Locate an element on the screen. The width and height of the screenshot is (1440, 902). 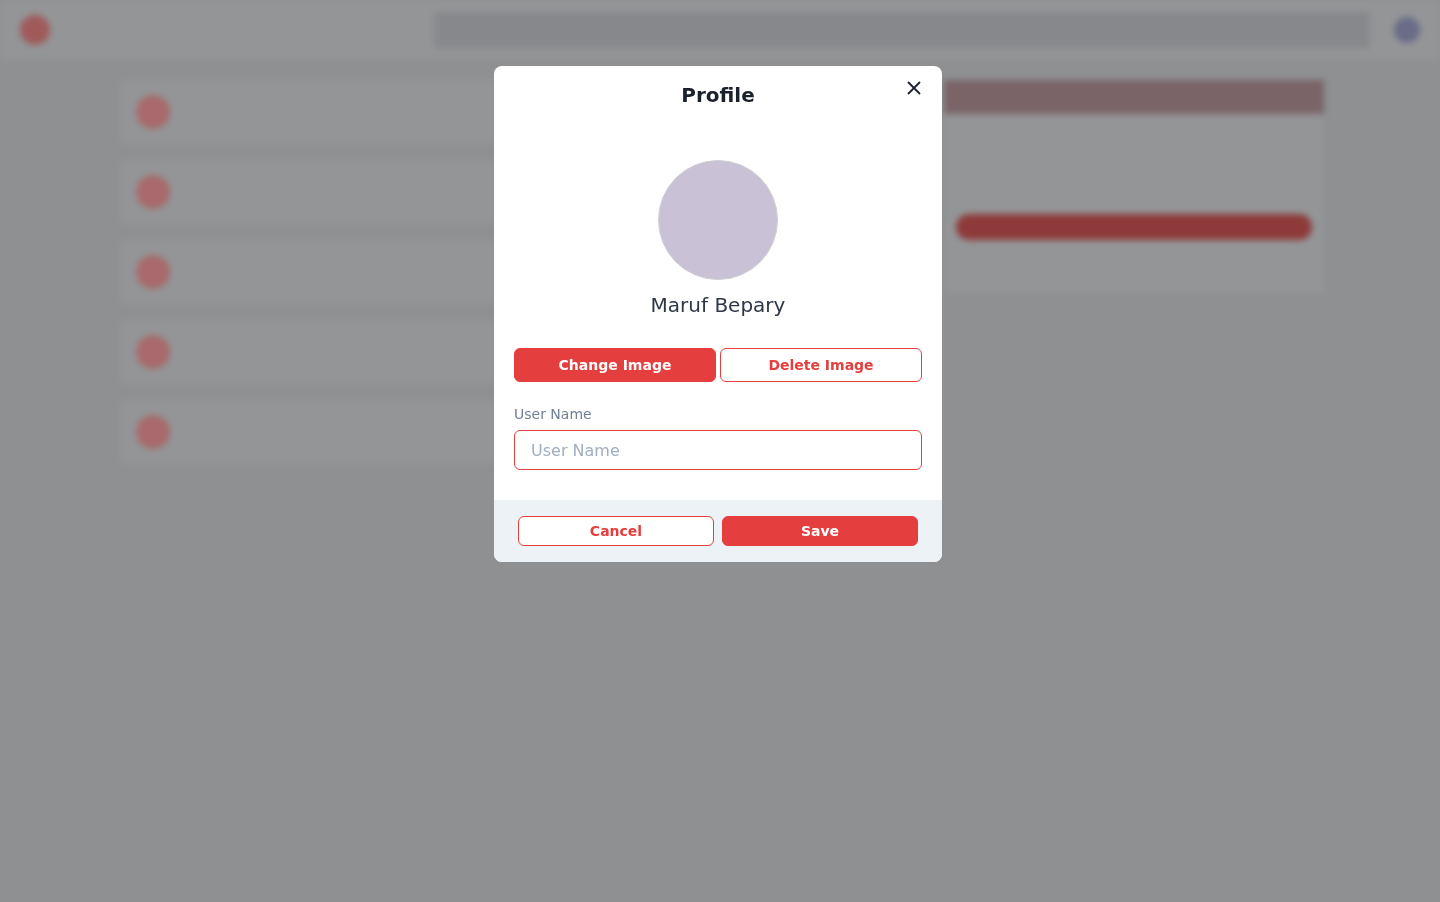
close-icon is located at coordinates (914, 88).